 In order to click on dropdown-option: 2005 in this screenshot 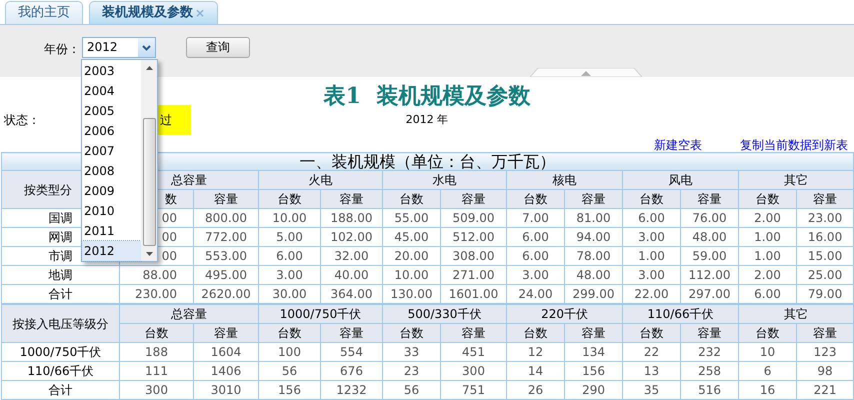, I will do `click(111, 111)`.